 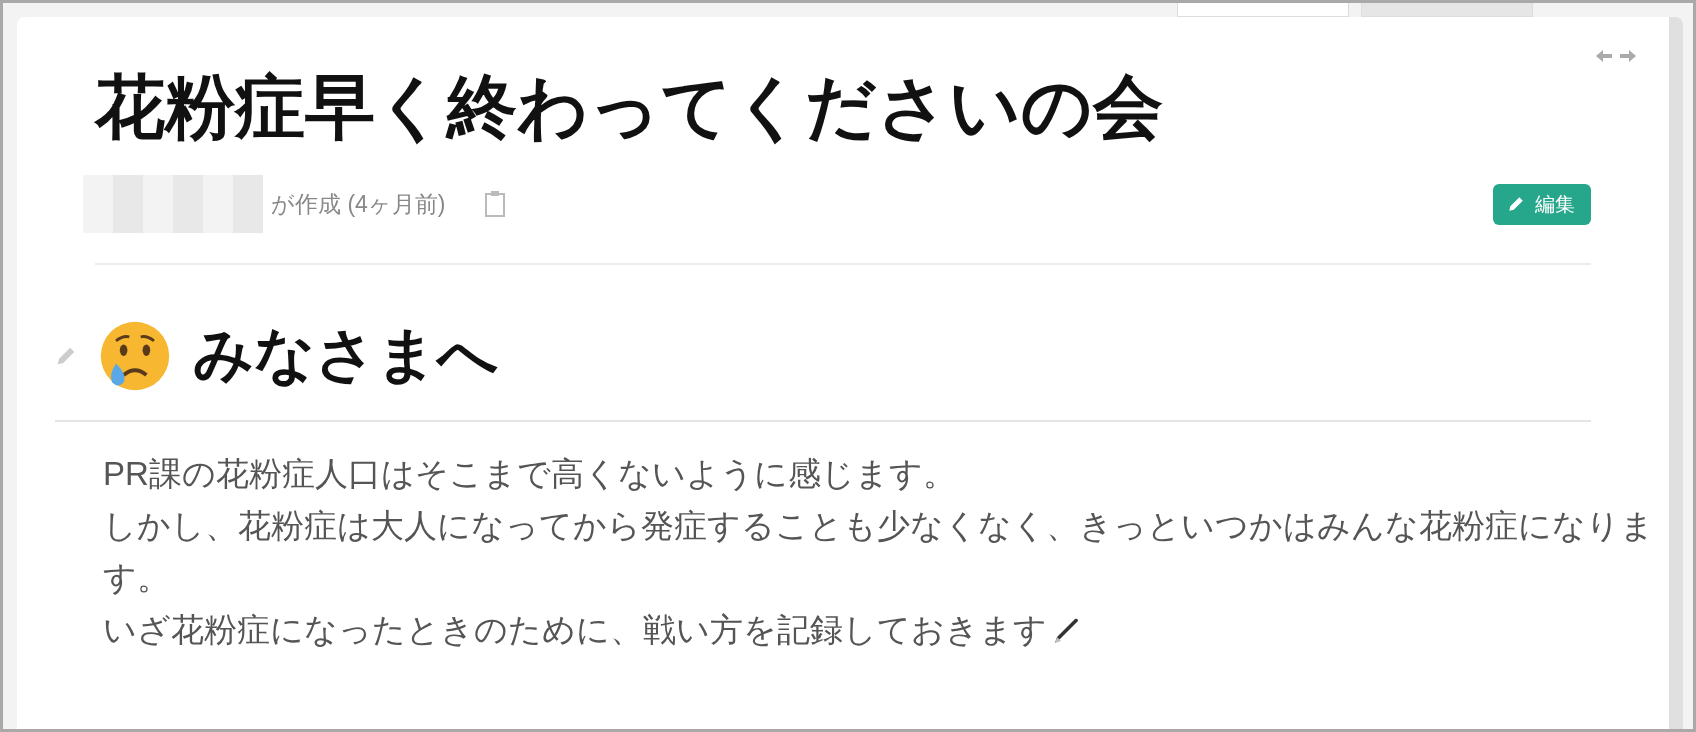 What do you see at coordinates (1616, 56) in the screenshot?
I see `arrows-icon` at bounding box center [1616, 56].